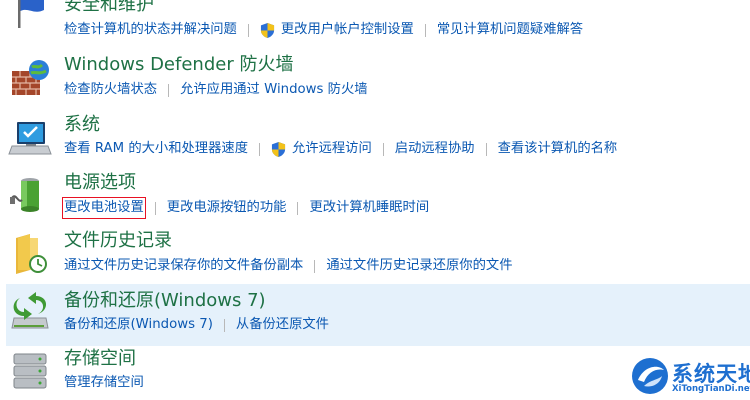 This screenshot has height=400, width=750. I want to click on change-sleep-time-link: 更改计算机睡眠时间, so click(369, 208).